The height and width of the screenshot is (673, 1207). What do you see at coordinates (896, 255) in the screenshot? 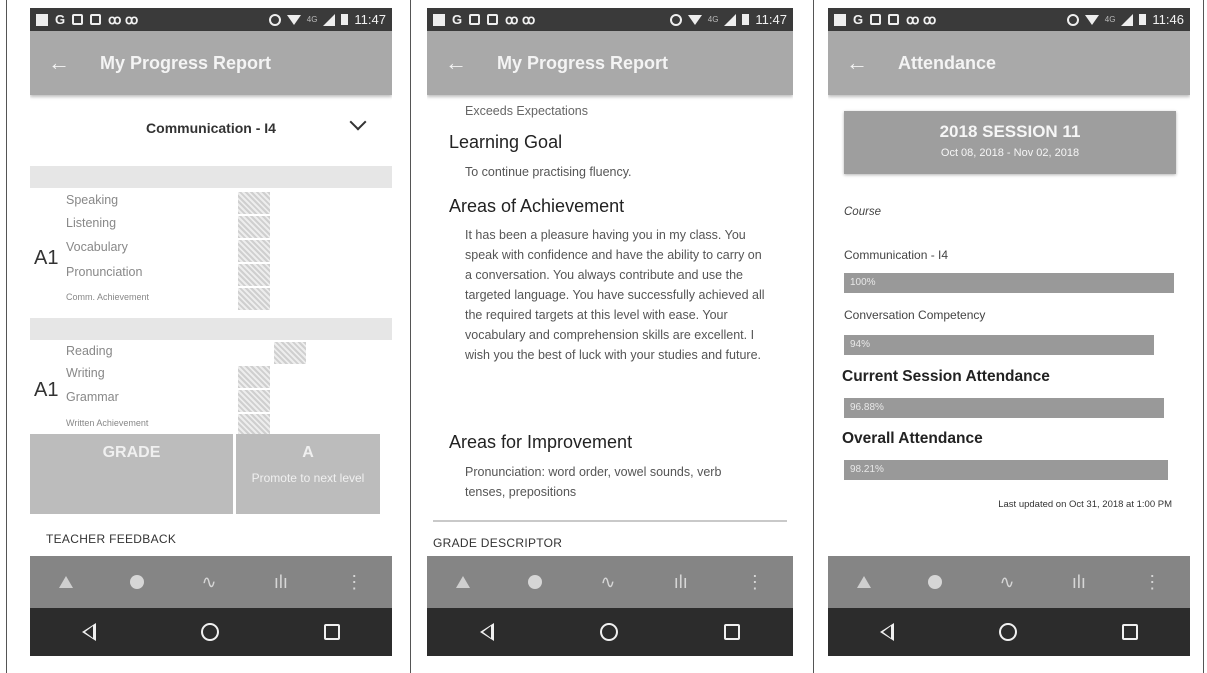
I see `course1-name: Communication - I4` at bounding box center [896, 255].